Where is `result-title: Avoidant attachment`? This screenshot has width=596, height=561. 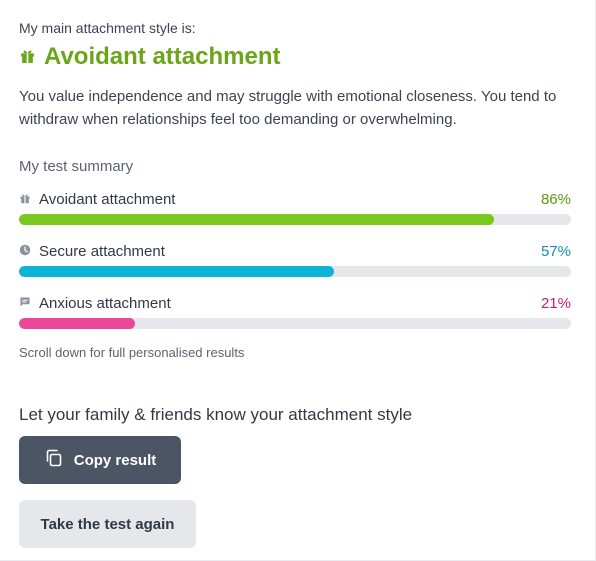 result-title: Avoidant attachment is located at coordinates (149, 57).